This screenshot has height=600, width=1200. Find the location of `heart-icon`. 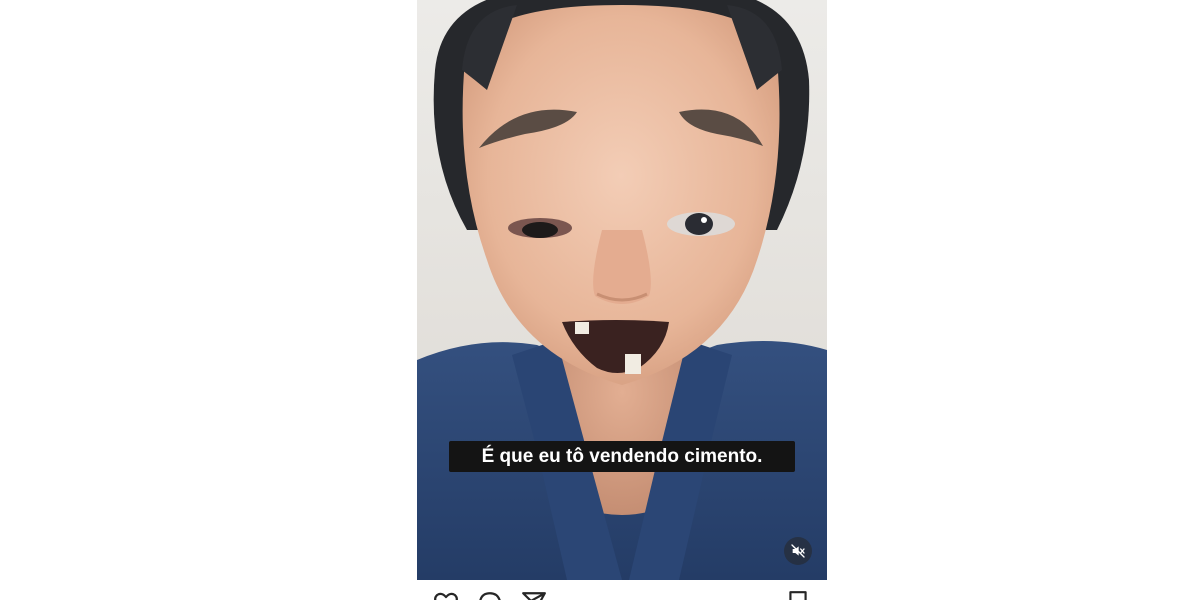

heart-icon is located at coordinates (446, 596).